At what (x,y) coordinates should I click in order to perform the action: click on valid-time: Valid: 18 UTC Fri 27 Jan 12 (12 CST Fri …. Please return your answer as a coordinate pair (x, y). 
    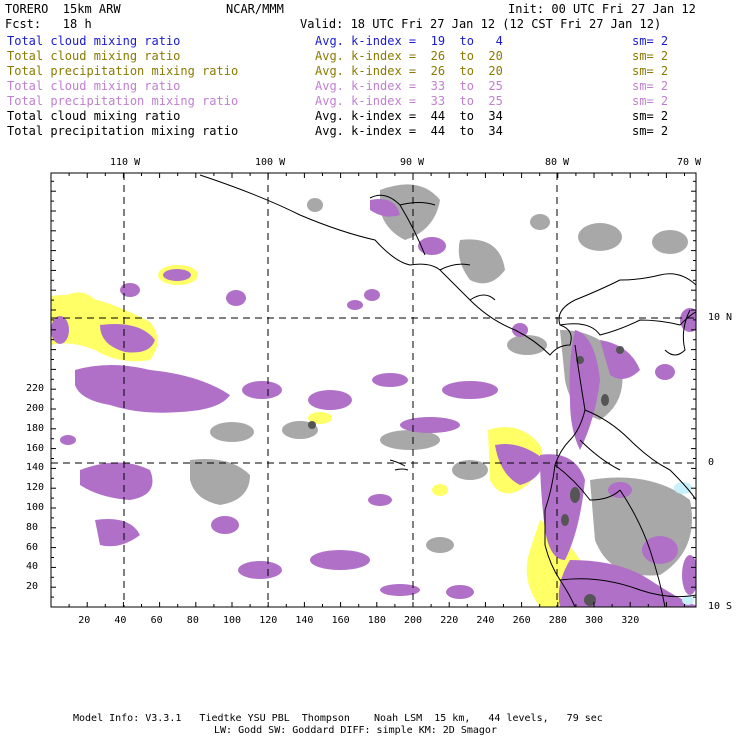
    Looking at the image, I should click on (481, 24).